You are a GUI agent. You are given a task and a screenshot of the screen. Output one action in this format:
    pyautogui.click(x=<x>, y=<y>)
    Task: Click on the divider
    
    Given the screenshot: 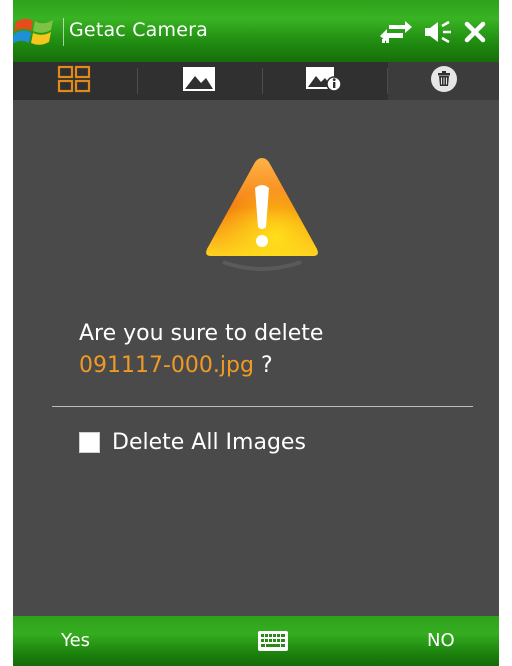 What is the action you would take?
    pyautogui.click(x=262, y=406)
    